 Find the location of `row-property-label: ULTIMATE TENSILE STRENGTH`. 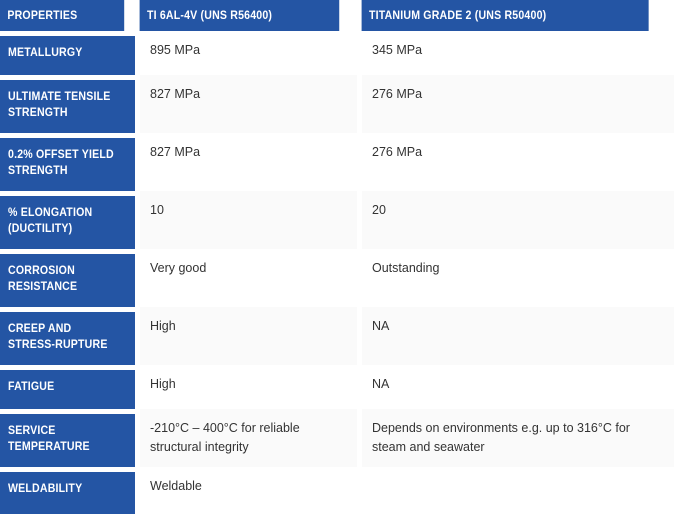

row-property-label: ULTIMATE TENSILE STRENGTH is located at coordinates (59, 105).